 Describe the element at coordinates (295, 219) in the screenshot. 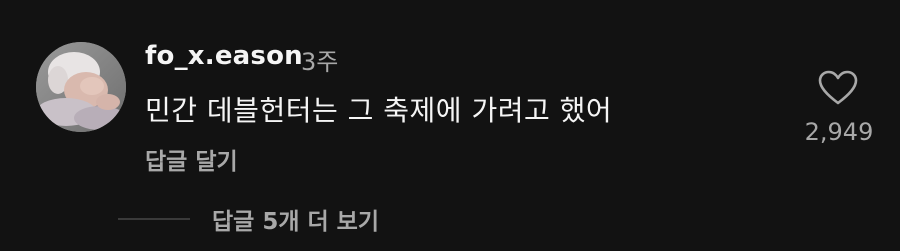

I see `view-replies-button: 답글 5개 더 보기` at that location.